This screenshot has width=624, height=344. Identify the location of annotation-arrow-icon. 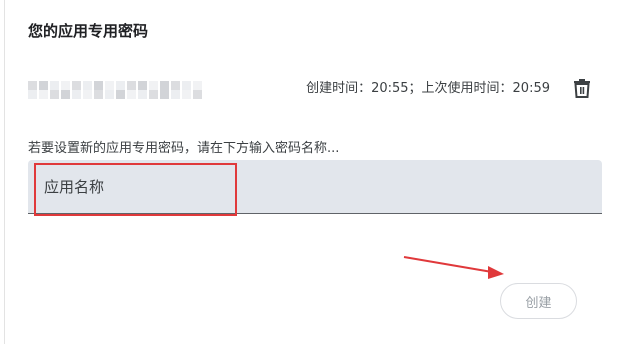
(453, 267).